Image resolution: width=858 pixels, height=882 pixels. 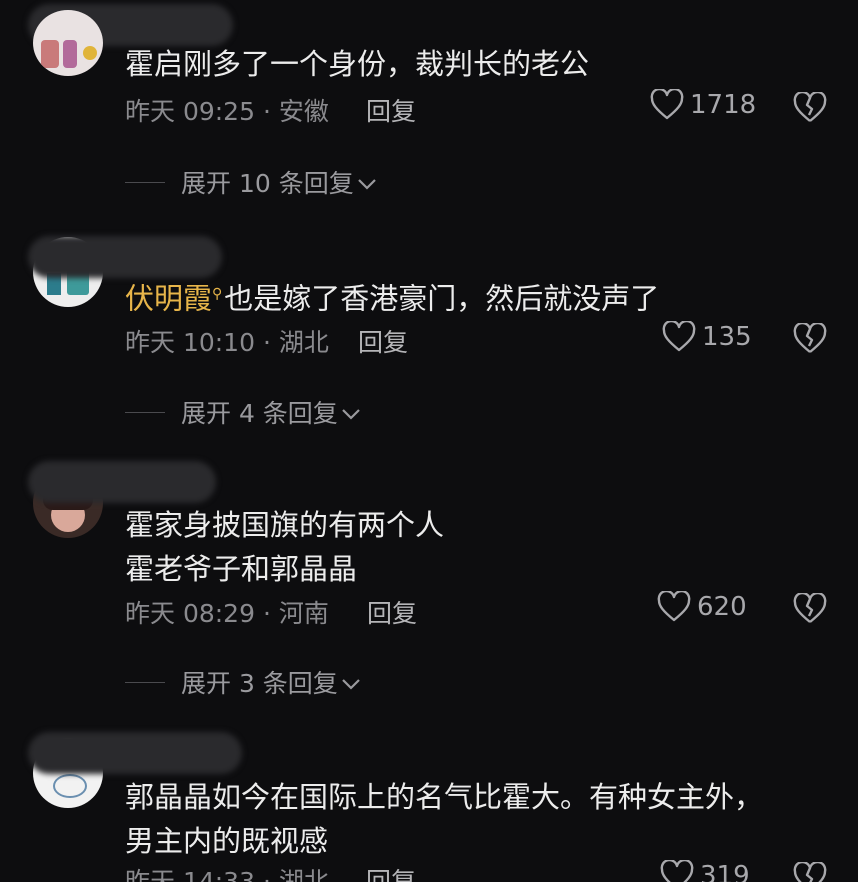 What do you see at coordinates (727, 337) in the screenshot?
I see `like-count: 135` at bounding box center [727, 337].